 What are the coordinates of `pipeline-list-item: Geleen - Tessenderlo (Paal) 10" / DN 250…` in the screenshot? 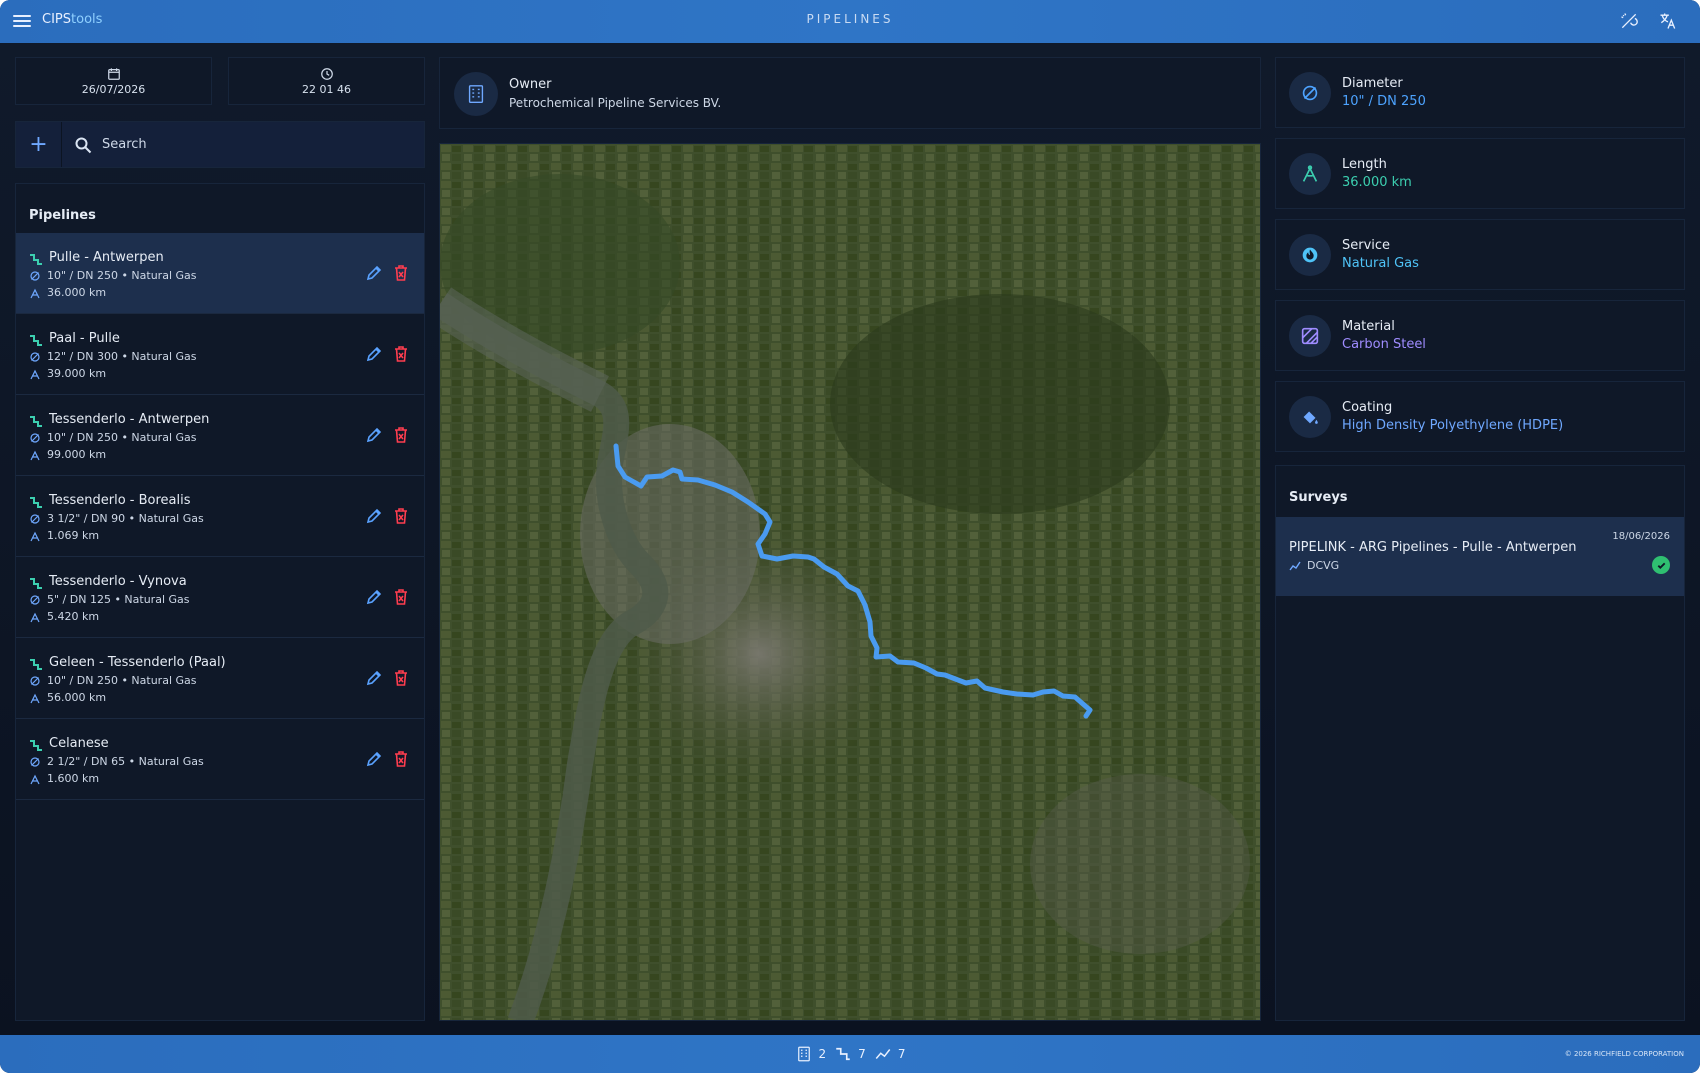 It's located at (220, 678).